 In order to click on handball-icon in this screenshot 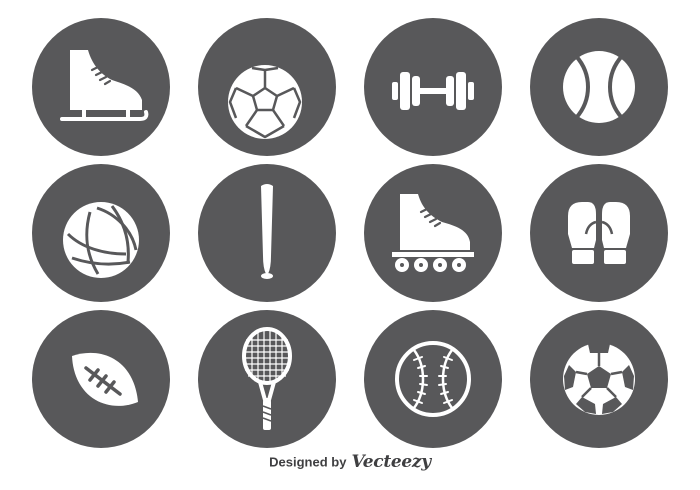, I will do `click(267, 87)`.